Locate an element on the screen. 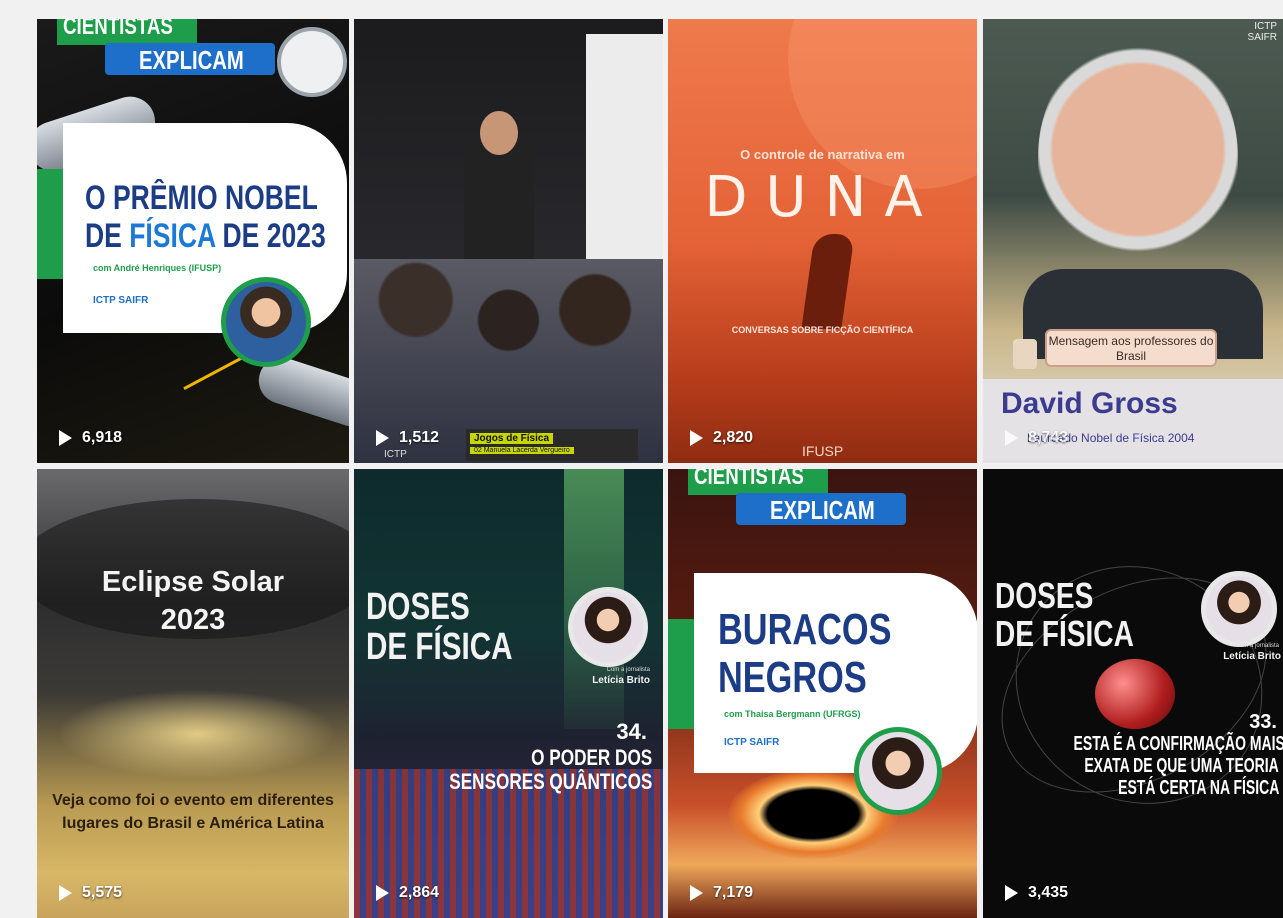 The height and width of the screenshot is (918, 1283). caption-title: Jogos de Física is located at coordinates (512, 438).